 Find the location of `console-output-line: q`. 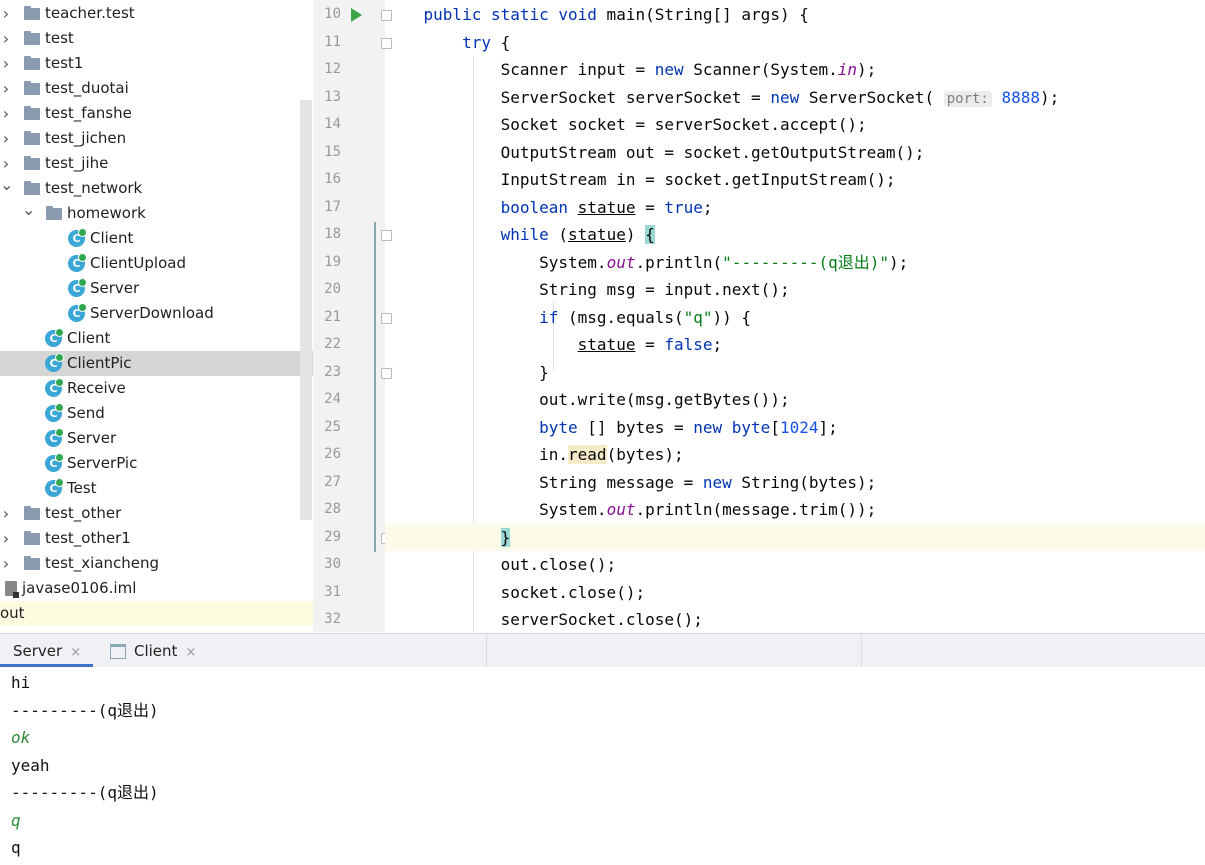

console-output-line: q is located at coordinates (16, 847).